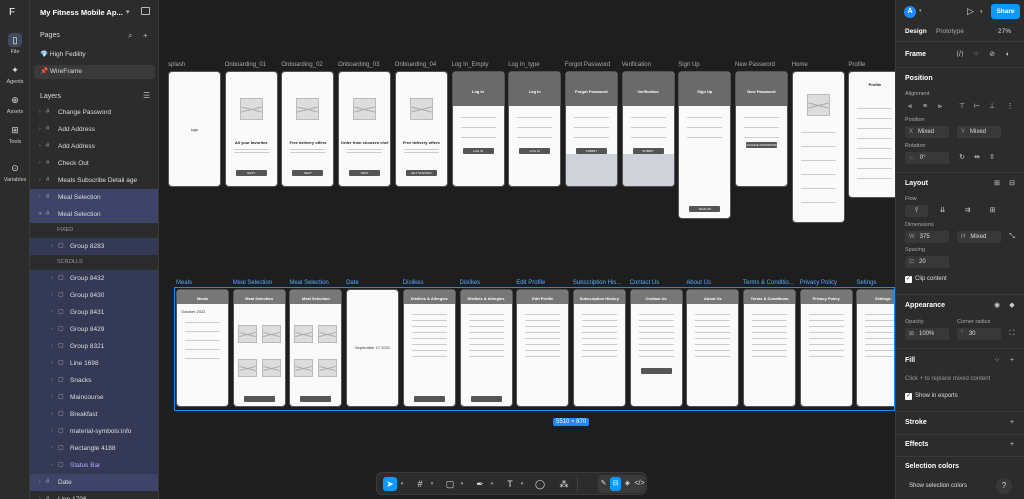 This screenshot has width=1024, height=499. What do you see at coordinates (301, 65) in the screenshot?
I see `frame-label: Onboarding_02` at bounding box center [301, 65].